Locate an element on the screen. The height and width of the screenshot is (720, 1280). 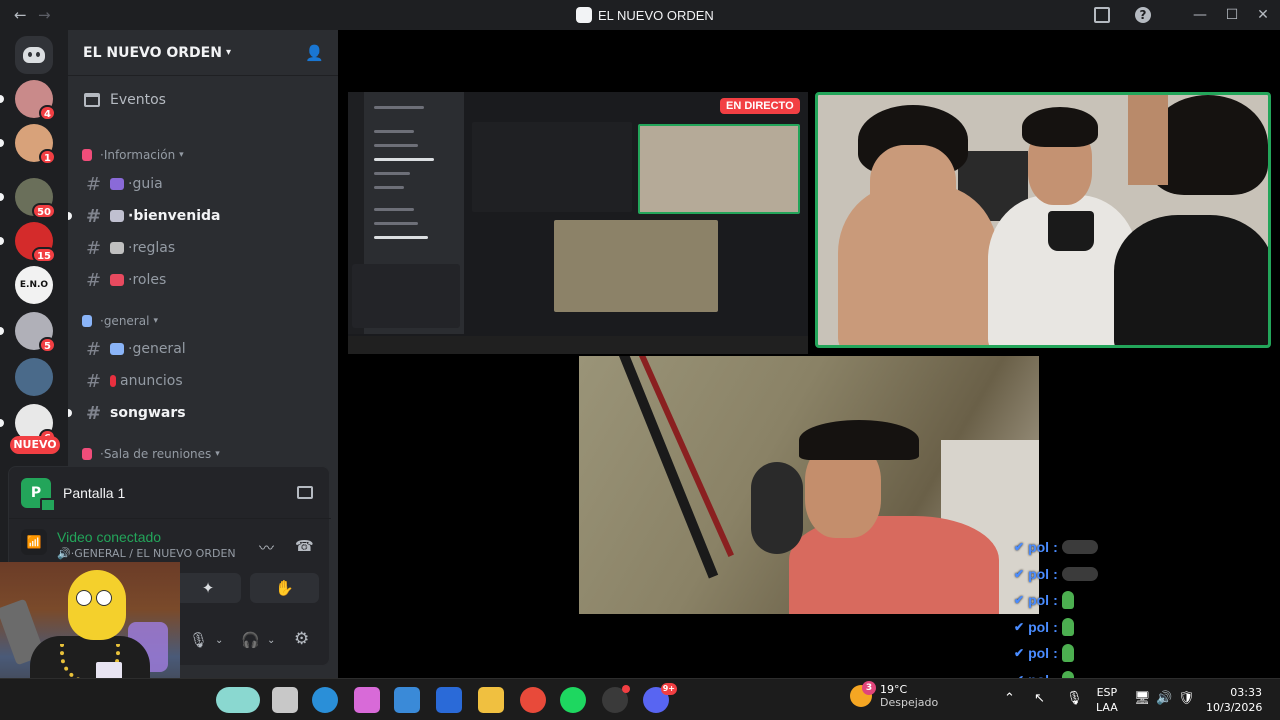
window-title: EL NUEVO ORDEN is located at coordinates (656, 15).